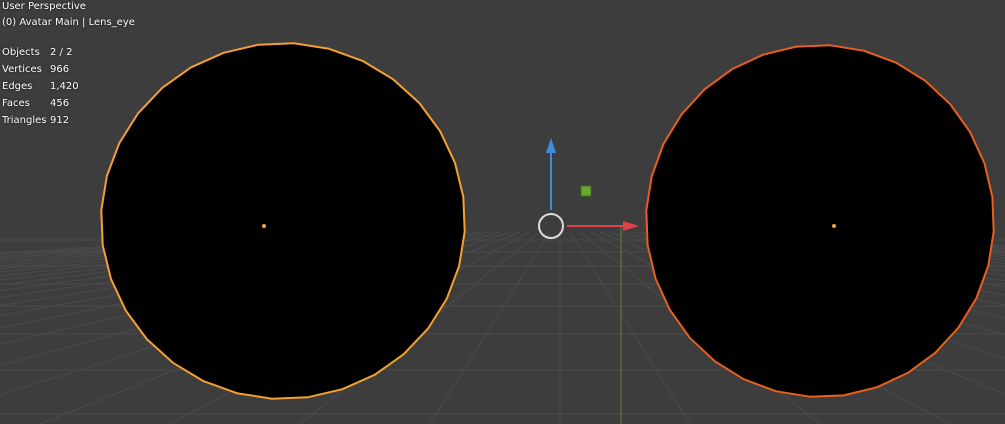  What do you see at coordinates (631, 226) in the screenshot?
I see `x-axis-arrow-icon` at bounding box center [631, 226].